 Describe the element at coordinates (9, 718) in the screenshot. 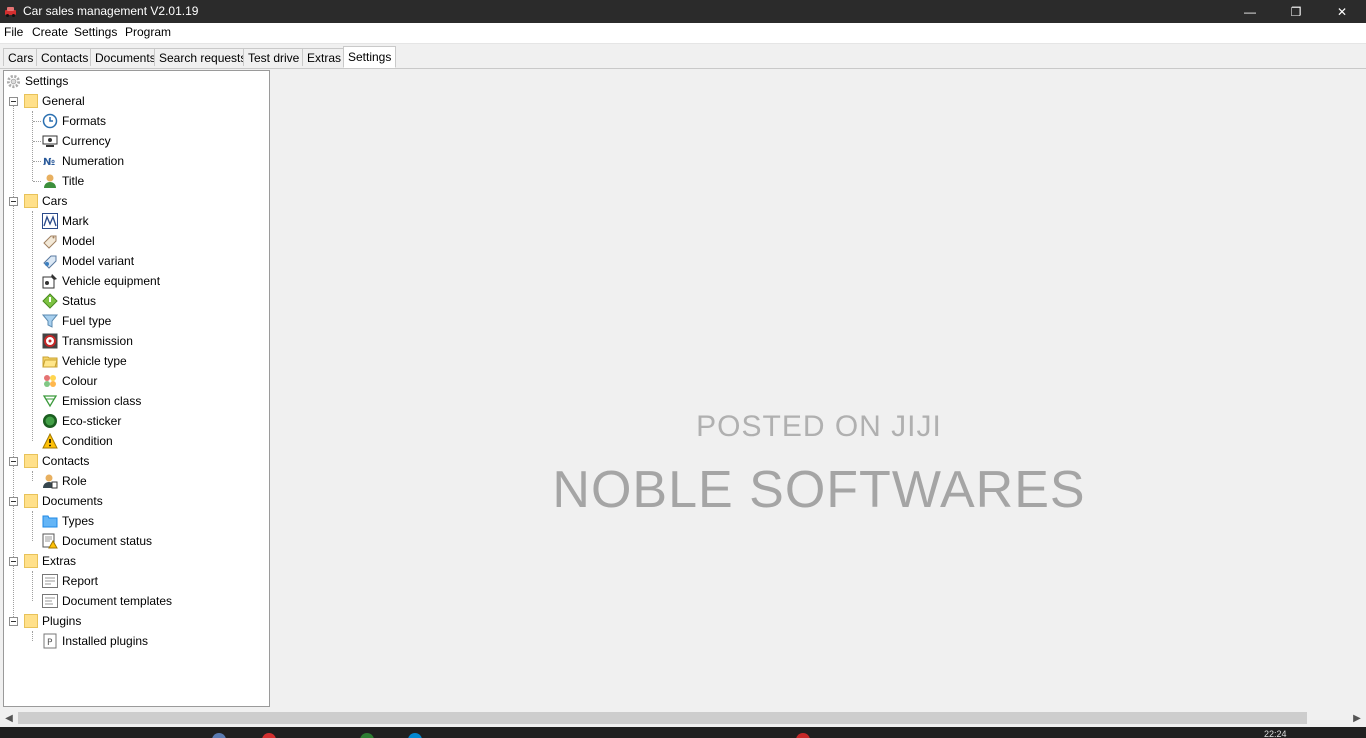

I see `scroll-left-arrow: ◀` at that location.